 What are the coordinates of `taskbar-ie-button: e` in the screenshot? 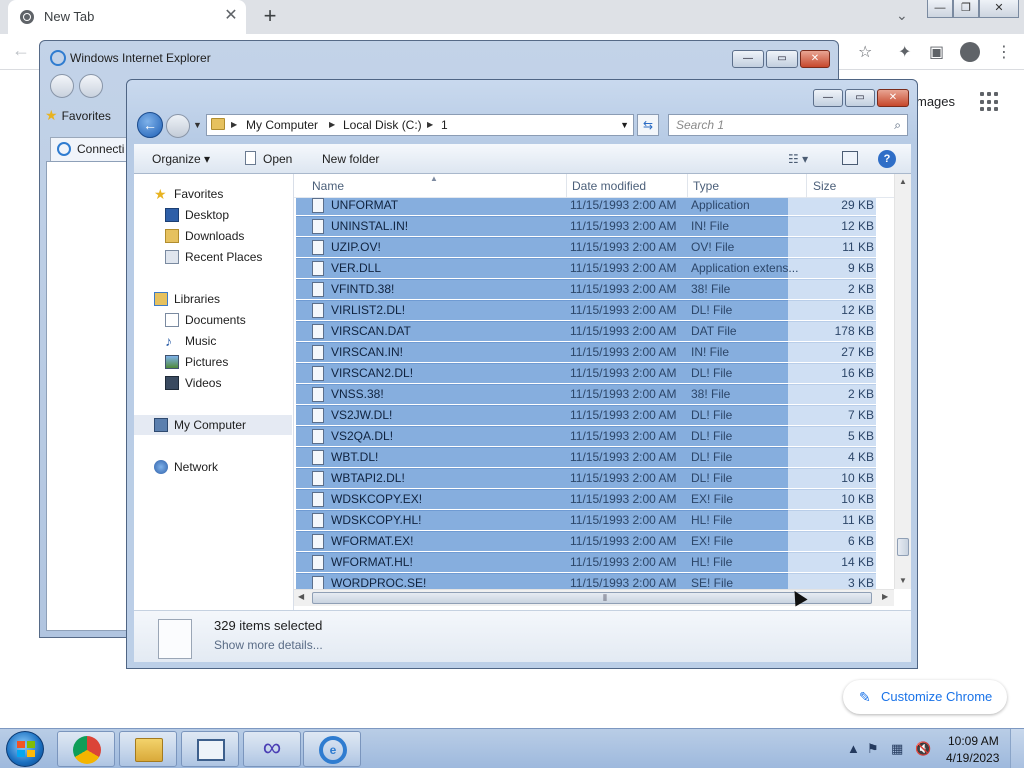 It's located at (332, 749).